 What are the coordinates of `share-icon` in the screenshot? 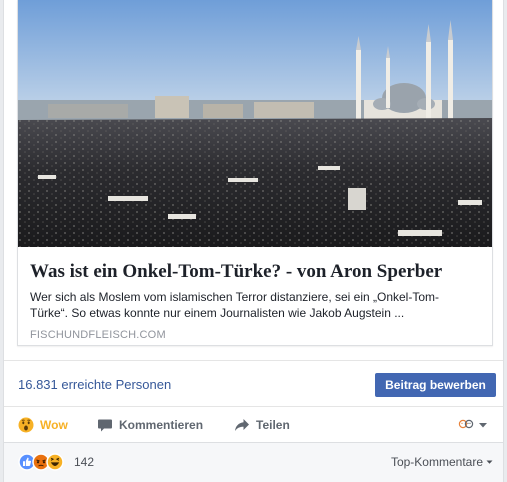 It's located at (242, 425).